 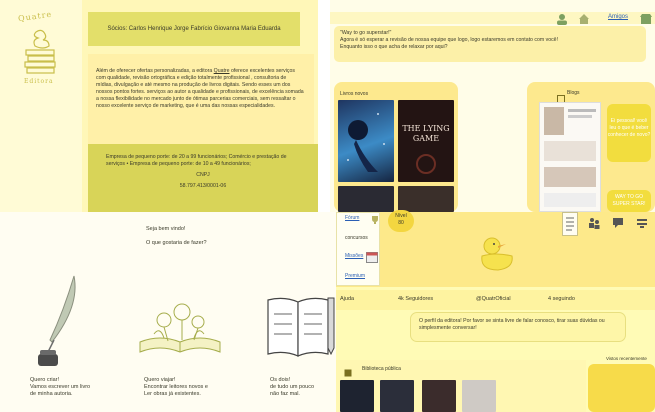 I want to click on quill-icon, so click(x=57, y=320).